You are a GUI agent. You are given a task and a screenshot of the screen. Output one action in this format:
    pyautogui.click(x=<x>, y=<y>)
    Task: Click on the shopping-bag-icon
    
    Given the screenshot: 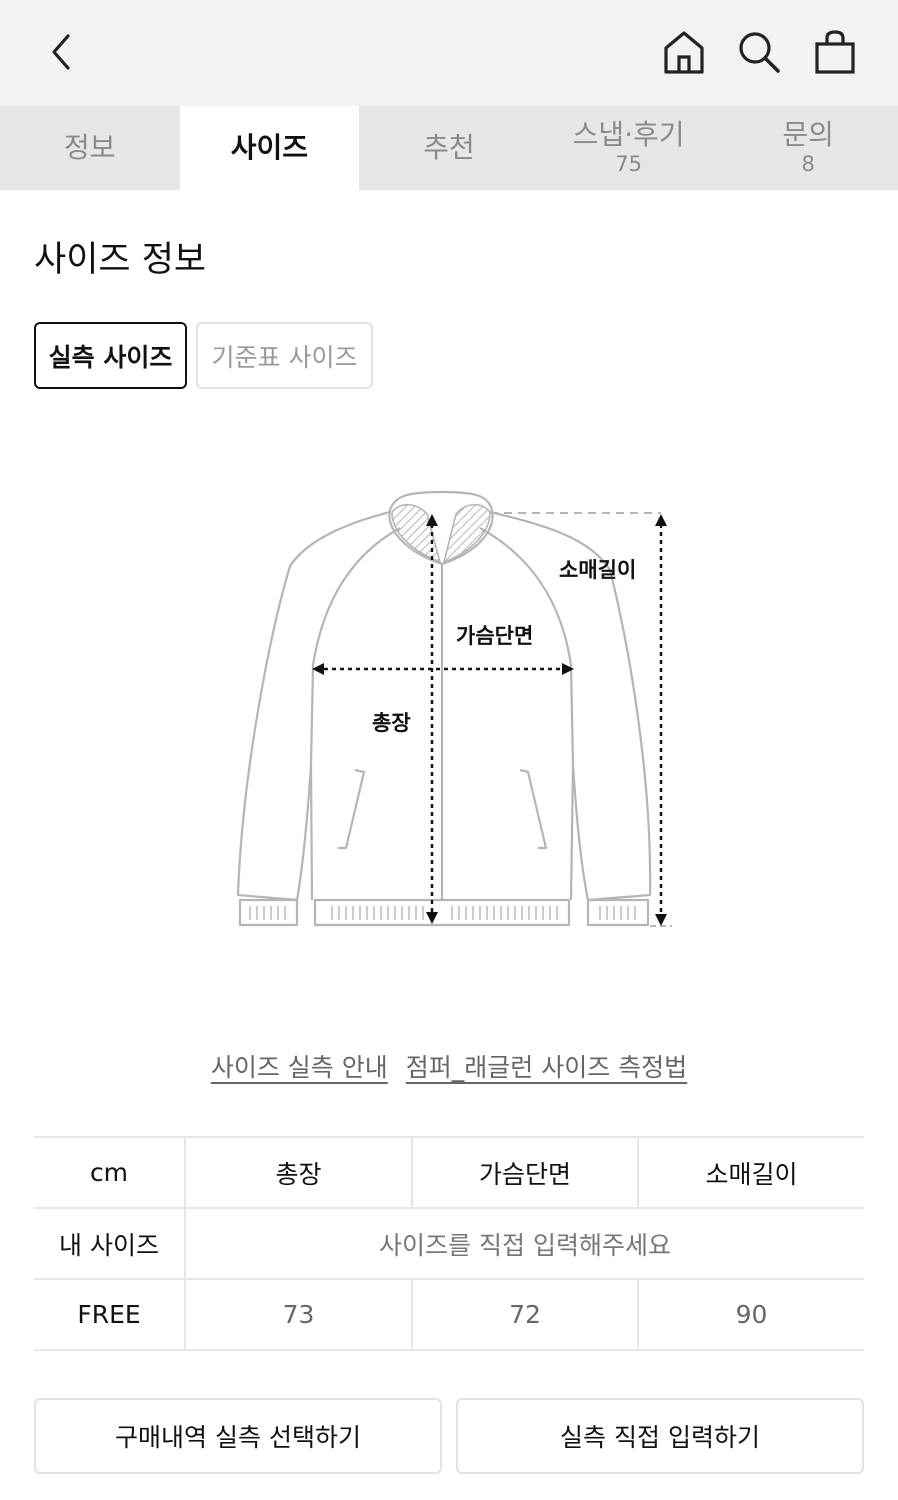 What is the action you would take?
    pyautogui.click(x=835, y=52)
    